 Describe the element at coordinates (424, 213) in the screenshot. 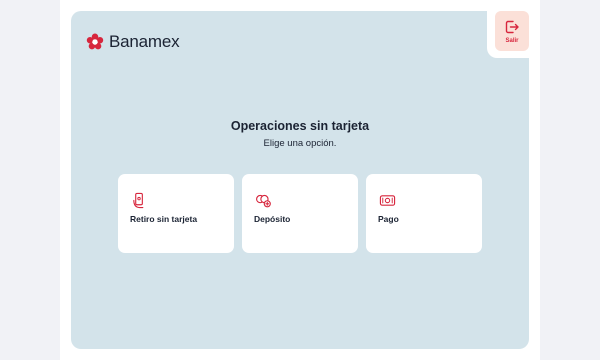

I see `option-card-pago: Pago` at that location.